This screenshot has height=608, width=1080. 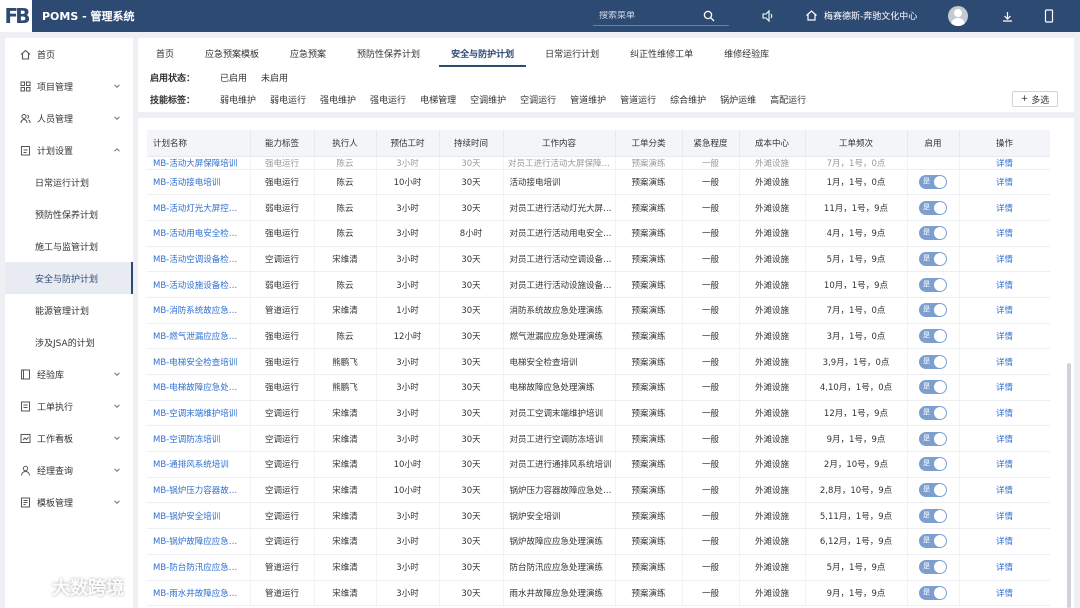 What do you see at coordinates (1049, 16) in the screenshot?
I see `mobile-icon` at bounding box center [1049, 16].